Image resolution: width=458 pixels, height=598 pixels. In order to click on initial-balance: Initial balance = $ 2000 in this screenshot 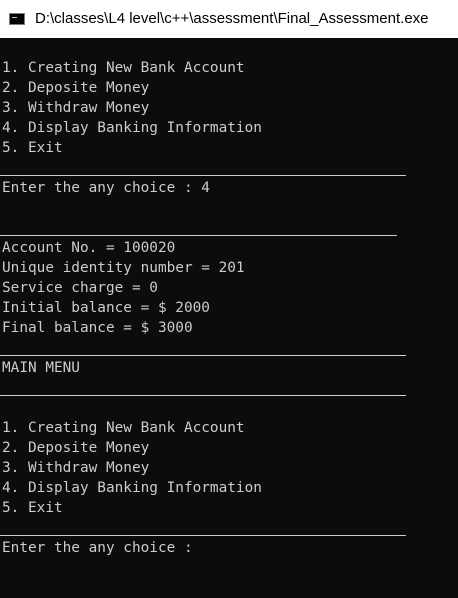, I will do `click(106, 308)`.